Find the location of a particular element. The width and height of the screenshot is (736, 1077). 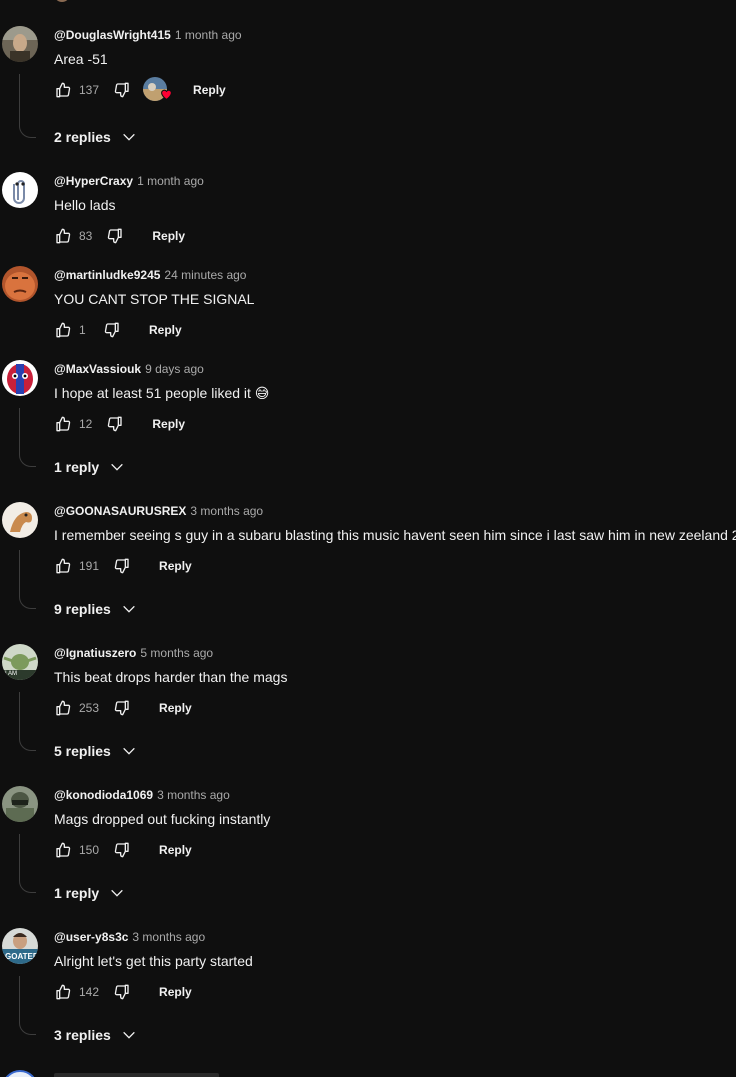

replies-toggle: 3 replies is located at coordinates (95, 1035).